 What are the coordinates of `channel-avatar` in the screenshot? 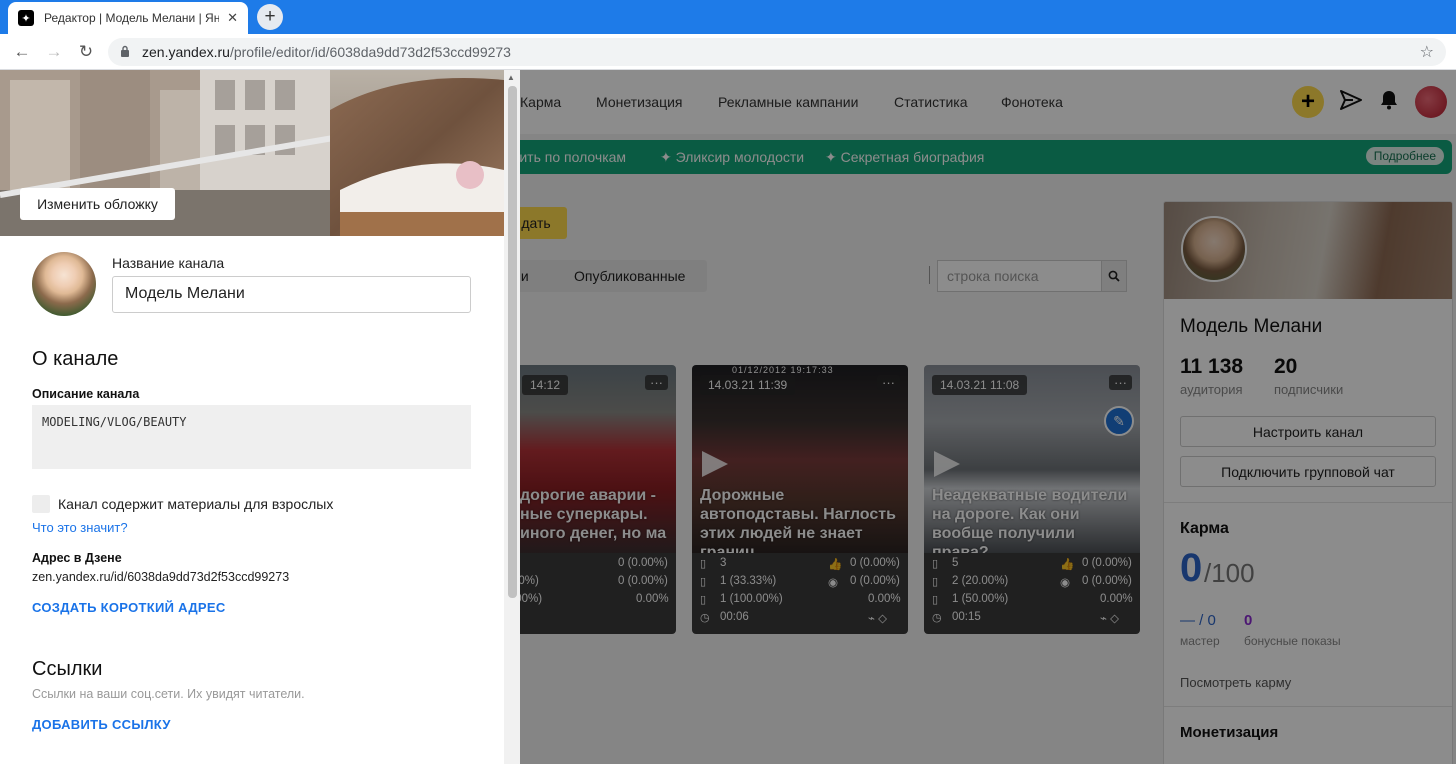 It's located at (64, 284).